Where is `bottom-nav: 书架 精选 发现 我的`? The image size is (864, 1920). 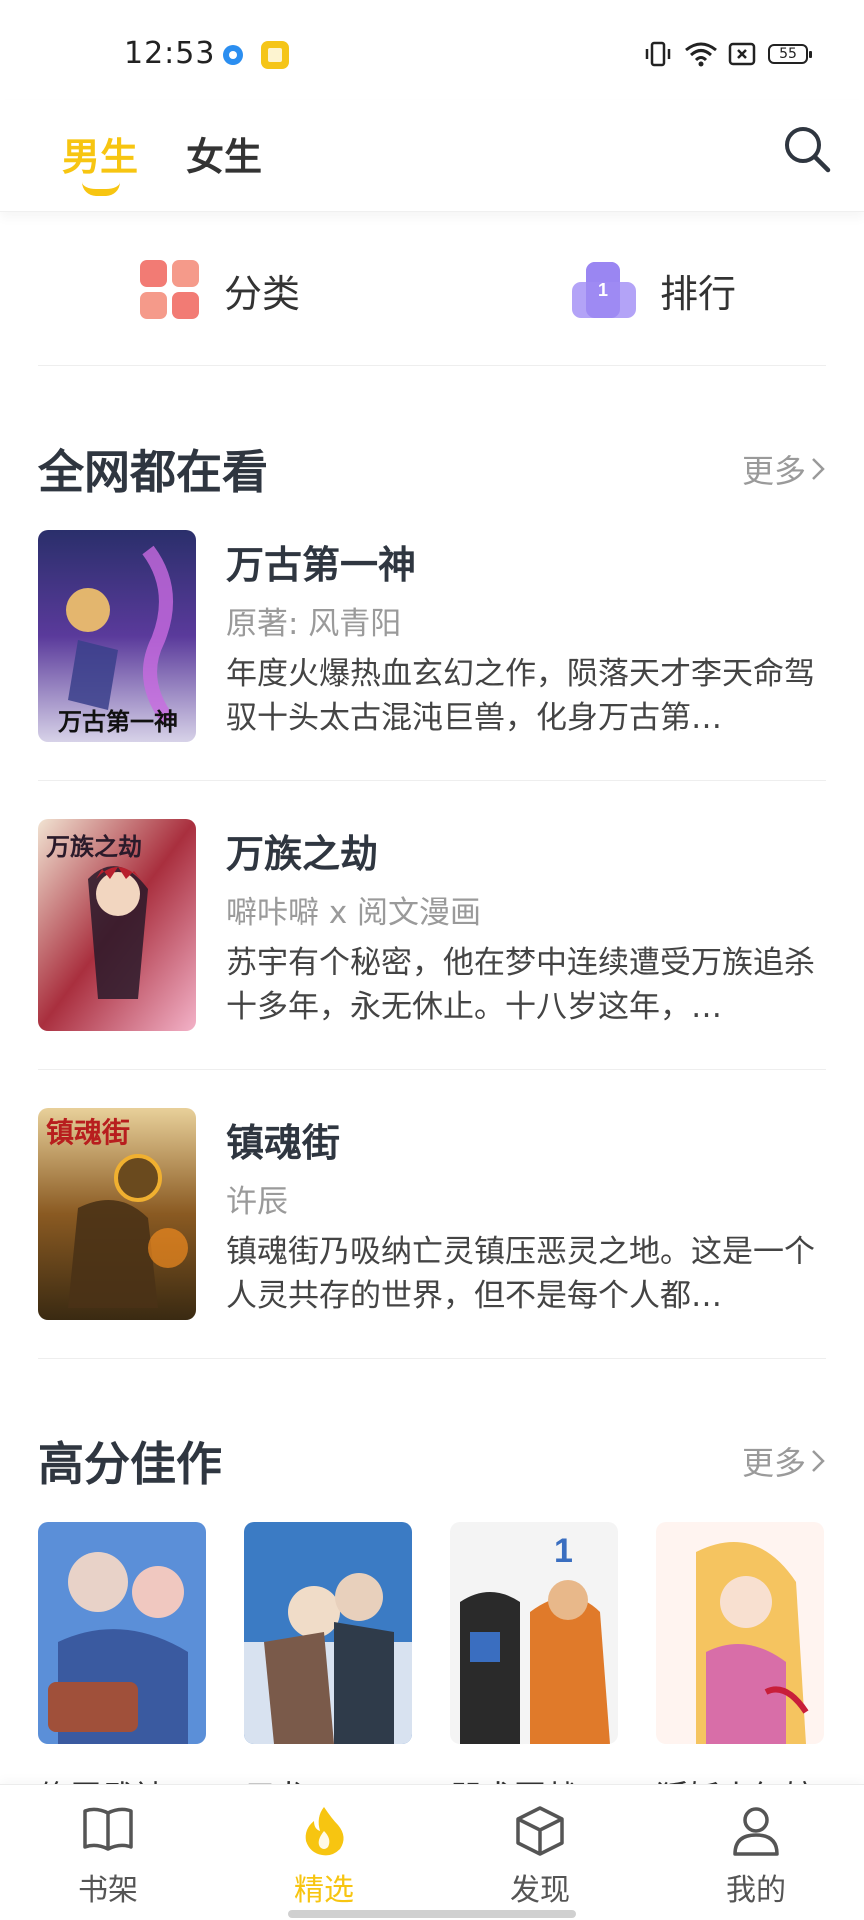 bottom-nav: 书架 精选 发现 我的 is located at coordinates (432, 1852).